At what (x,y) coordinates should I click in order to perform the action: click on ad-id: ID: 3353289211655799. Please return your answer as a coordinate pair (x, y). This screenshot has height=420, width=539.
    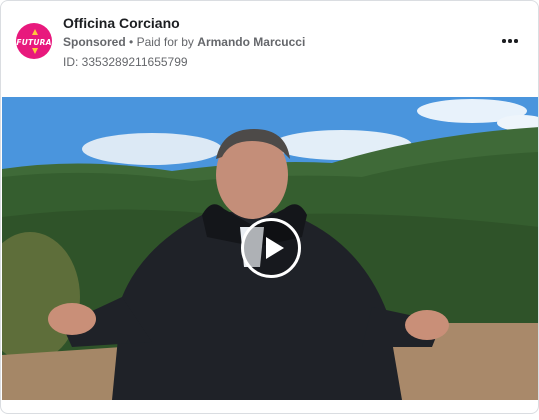
    Looking at the image, I should click on (125, 62).